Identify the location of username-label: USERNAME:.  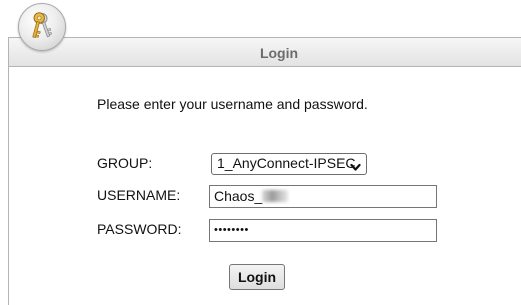
(139, 195).